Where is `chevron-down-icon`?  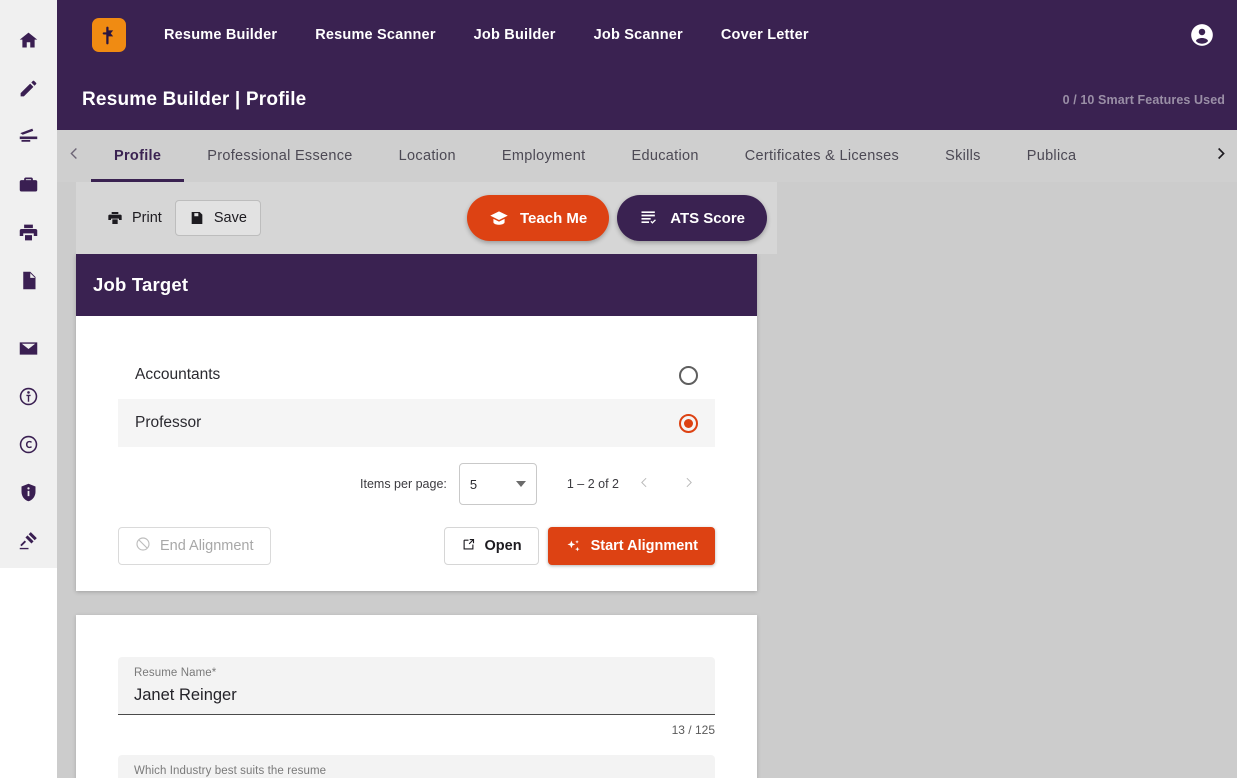
chevron-down-icon is located at coordinates (520, 484).